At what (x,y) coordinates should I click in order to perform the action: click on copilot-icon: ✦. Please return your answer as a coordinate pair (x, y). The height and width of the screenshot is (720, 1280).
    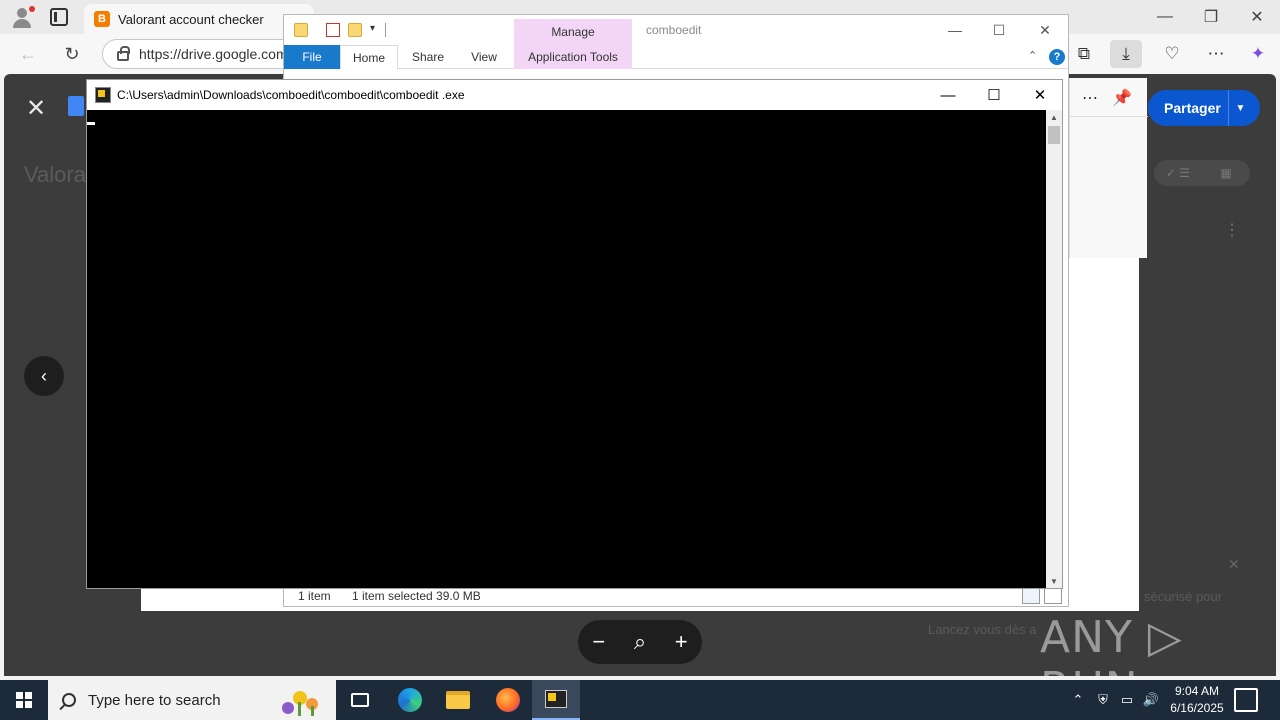
    Looking at the image, I should click on (1258, 54).